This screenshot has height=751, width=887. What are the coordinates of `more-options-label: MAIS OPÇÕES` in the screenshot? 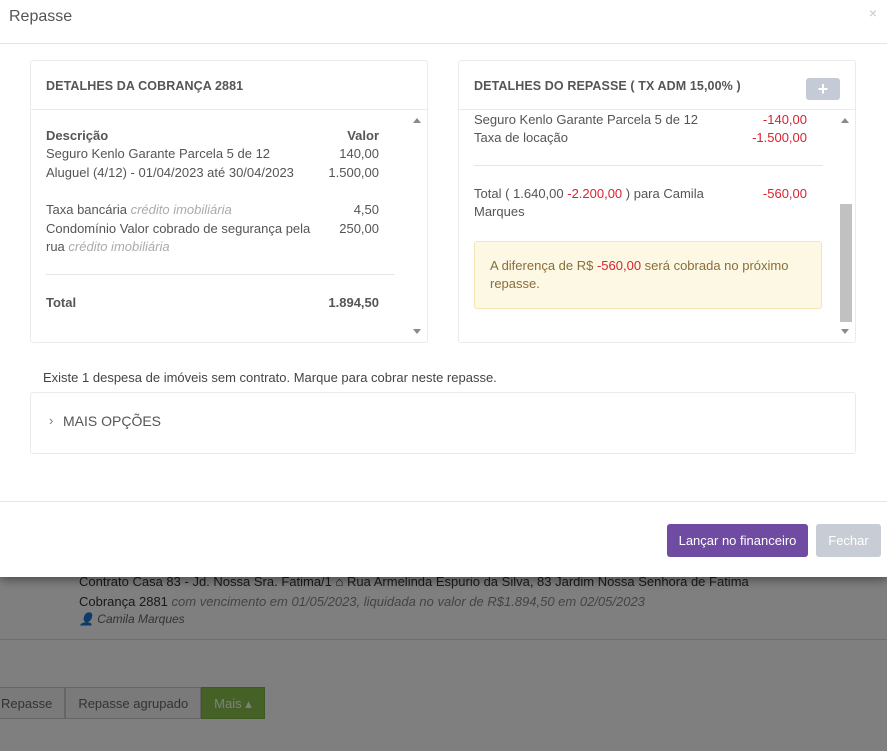 It's located at (112, 421).